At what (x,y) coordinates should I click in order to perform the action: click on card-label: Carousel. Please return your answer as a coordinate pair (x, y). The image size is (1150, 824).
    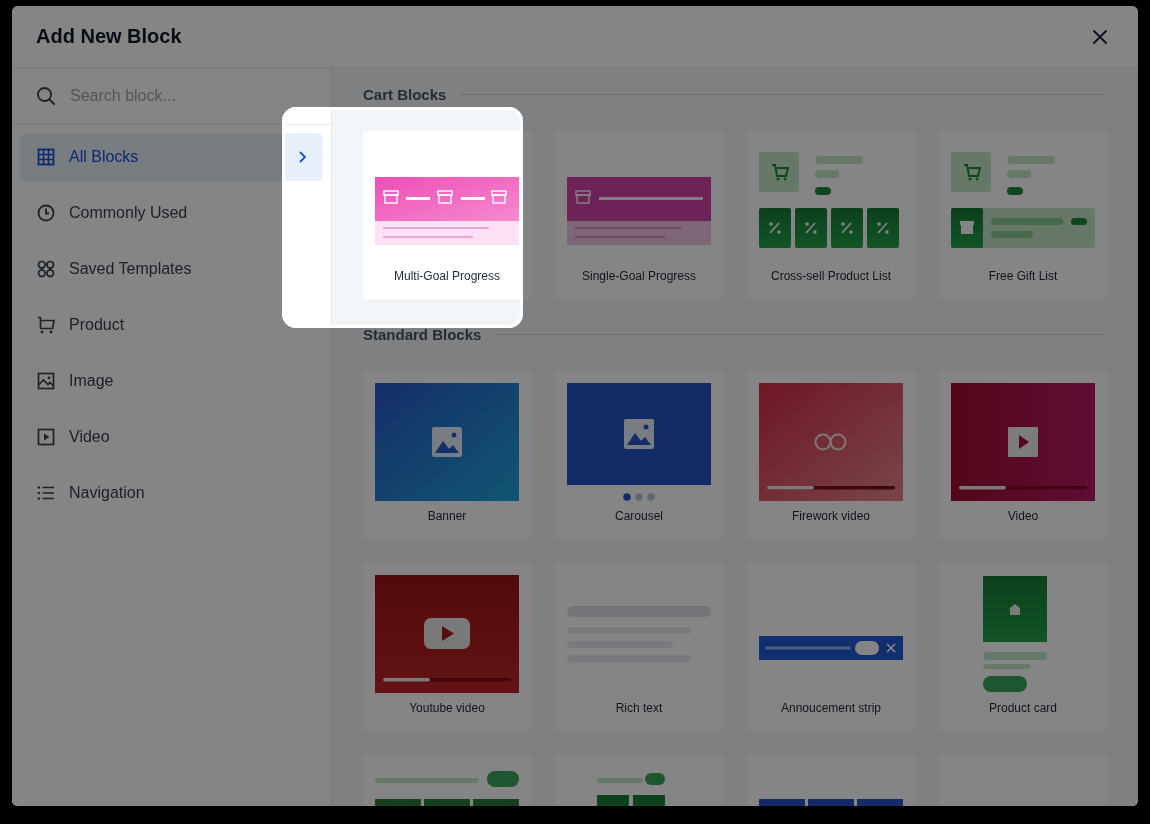
    Looking at the image, I should click on (639, 516).